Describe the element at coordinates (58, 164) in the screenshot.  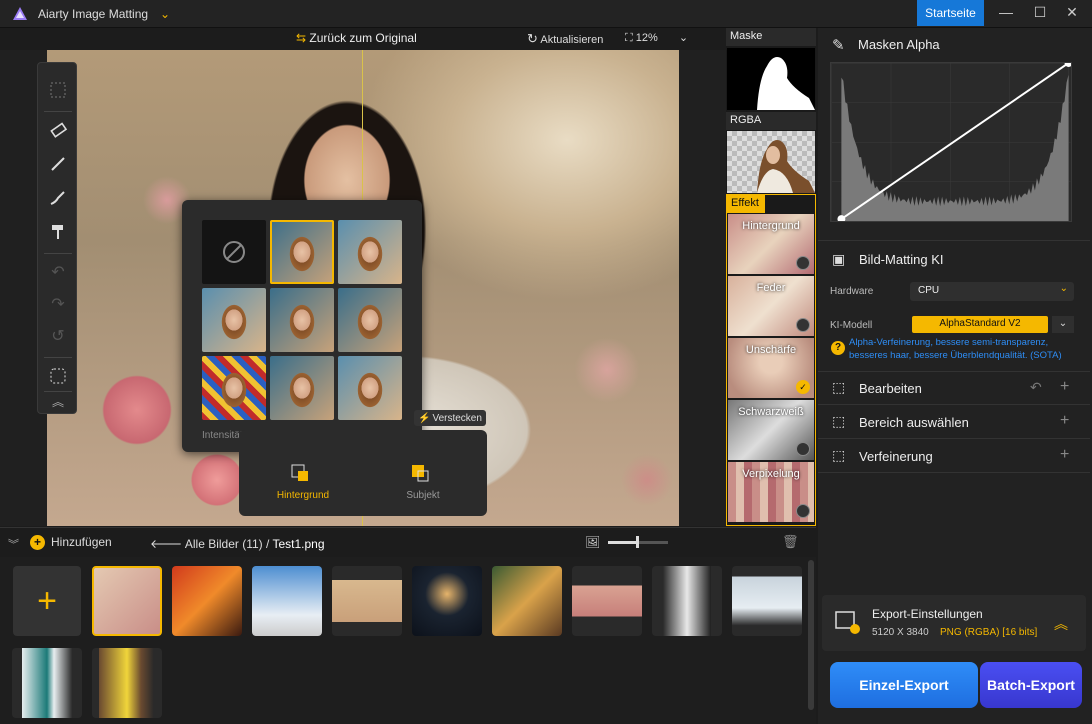
I see `brush-icon` at that location.